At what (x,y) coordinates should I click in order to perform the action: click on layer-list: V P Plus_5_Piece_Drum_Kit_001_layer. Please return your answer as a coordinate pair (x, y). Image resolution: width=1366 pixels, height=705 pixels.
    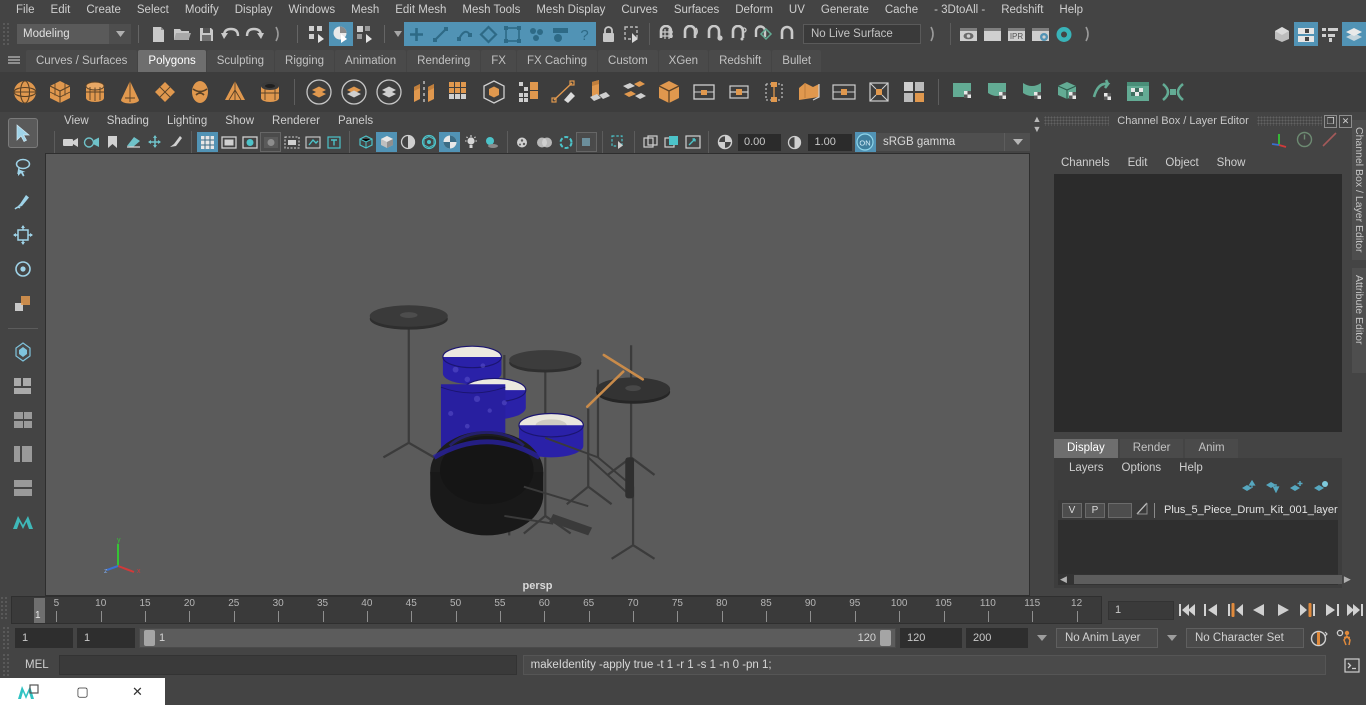
    Looking at the image, I should click on (1198, 537).